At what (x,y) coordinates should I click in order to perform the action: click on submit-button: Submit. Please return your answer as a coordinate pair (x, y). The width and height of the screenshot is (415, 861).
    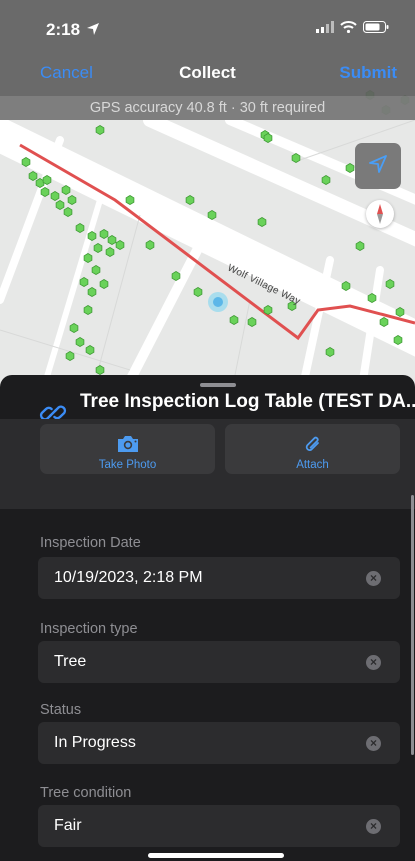
    Looking at the image, I should click on (368, 73).